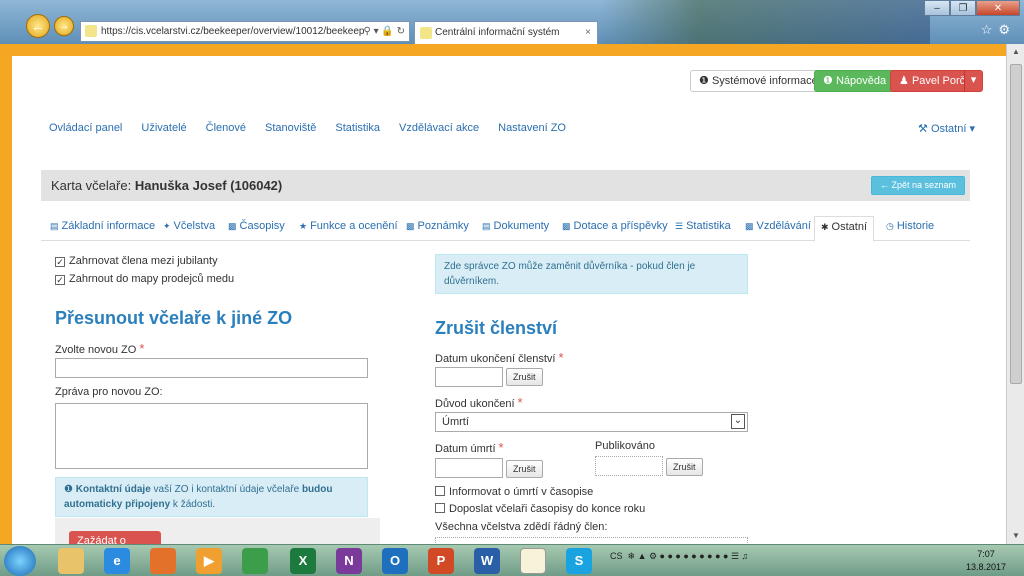 This screenshot has width=1024, height=576. What do you see at coordinates (290, 128) in the screenshot?
I see `nav-item-apiaries: Stanoviště` at bounding box center [290, 128].